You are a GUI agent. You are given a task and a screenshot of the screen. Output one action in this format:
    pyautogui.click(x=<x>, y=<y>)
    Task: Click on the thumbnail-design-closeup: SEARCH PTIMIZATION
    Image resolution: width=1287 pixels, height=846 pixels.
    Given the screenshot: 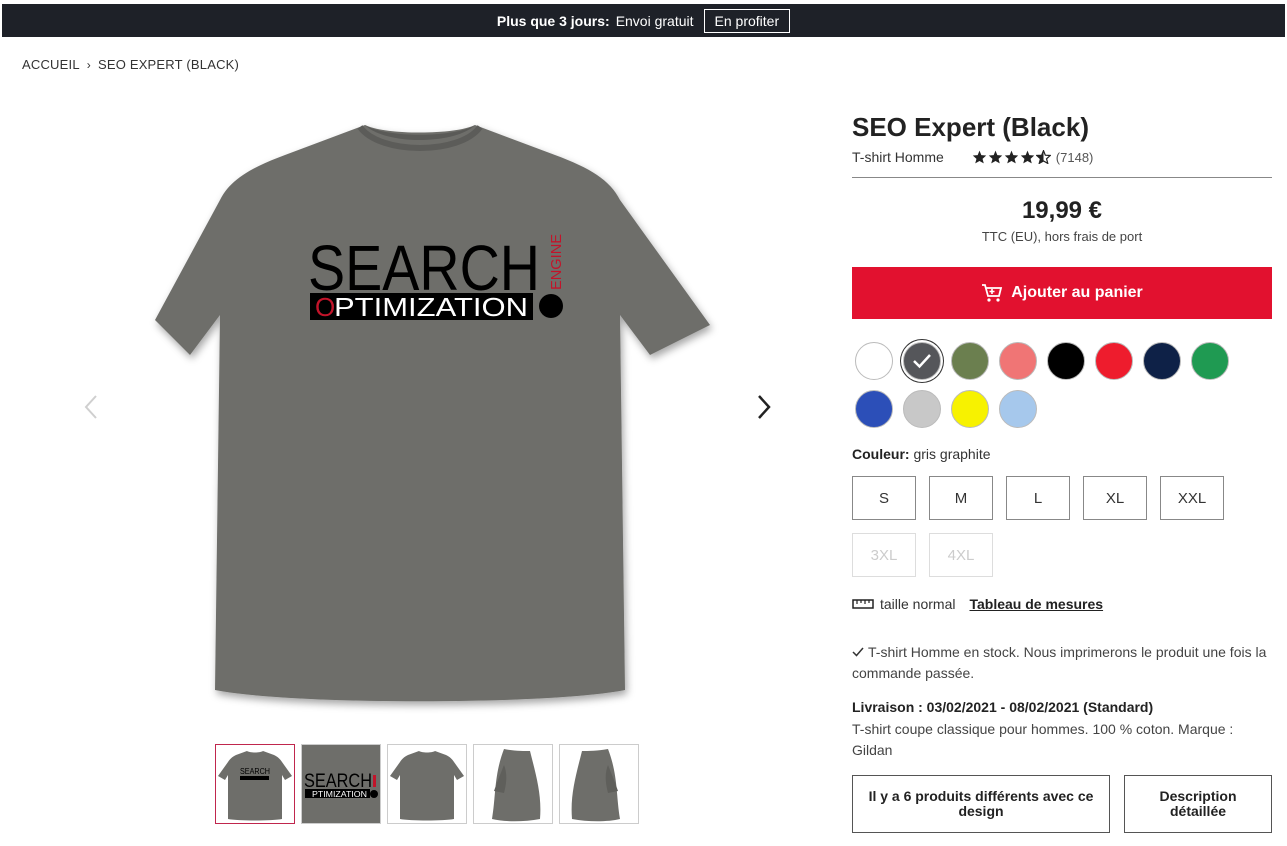 What is the action you would take?
    pyautogui.click(x=341, y=784)
    